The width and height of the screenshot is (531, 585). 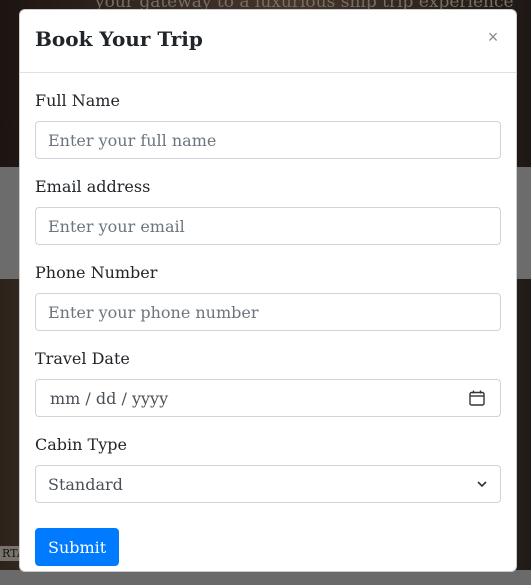 What do you see at coordinates (85, 484) in the screenshot?
I see `cabin-type-selected: Standard` at bounding box center [85, 484].